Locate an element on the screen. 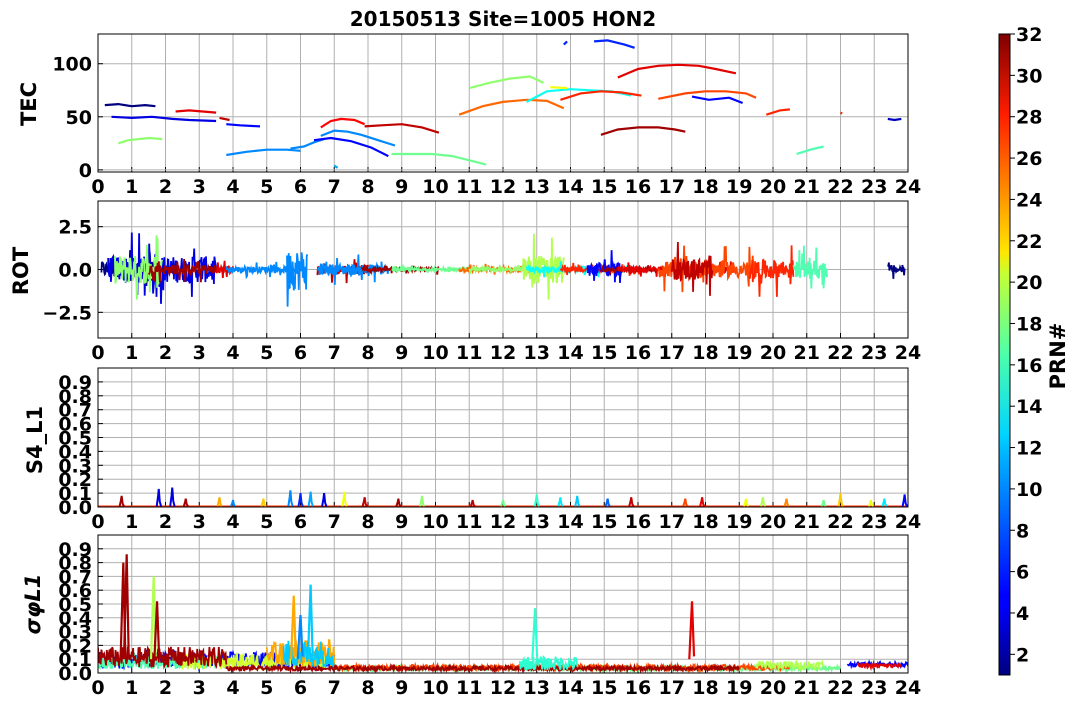 Image resolution: width=1077 pixels, height=709 pixels. s4-axis-label: S4_L1 is located at coordinates (35, 440).